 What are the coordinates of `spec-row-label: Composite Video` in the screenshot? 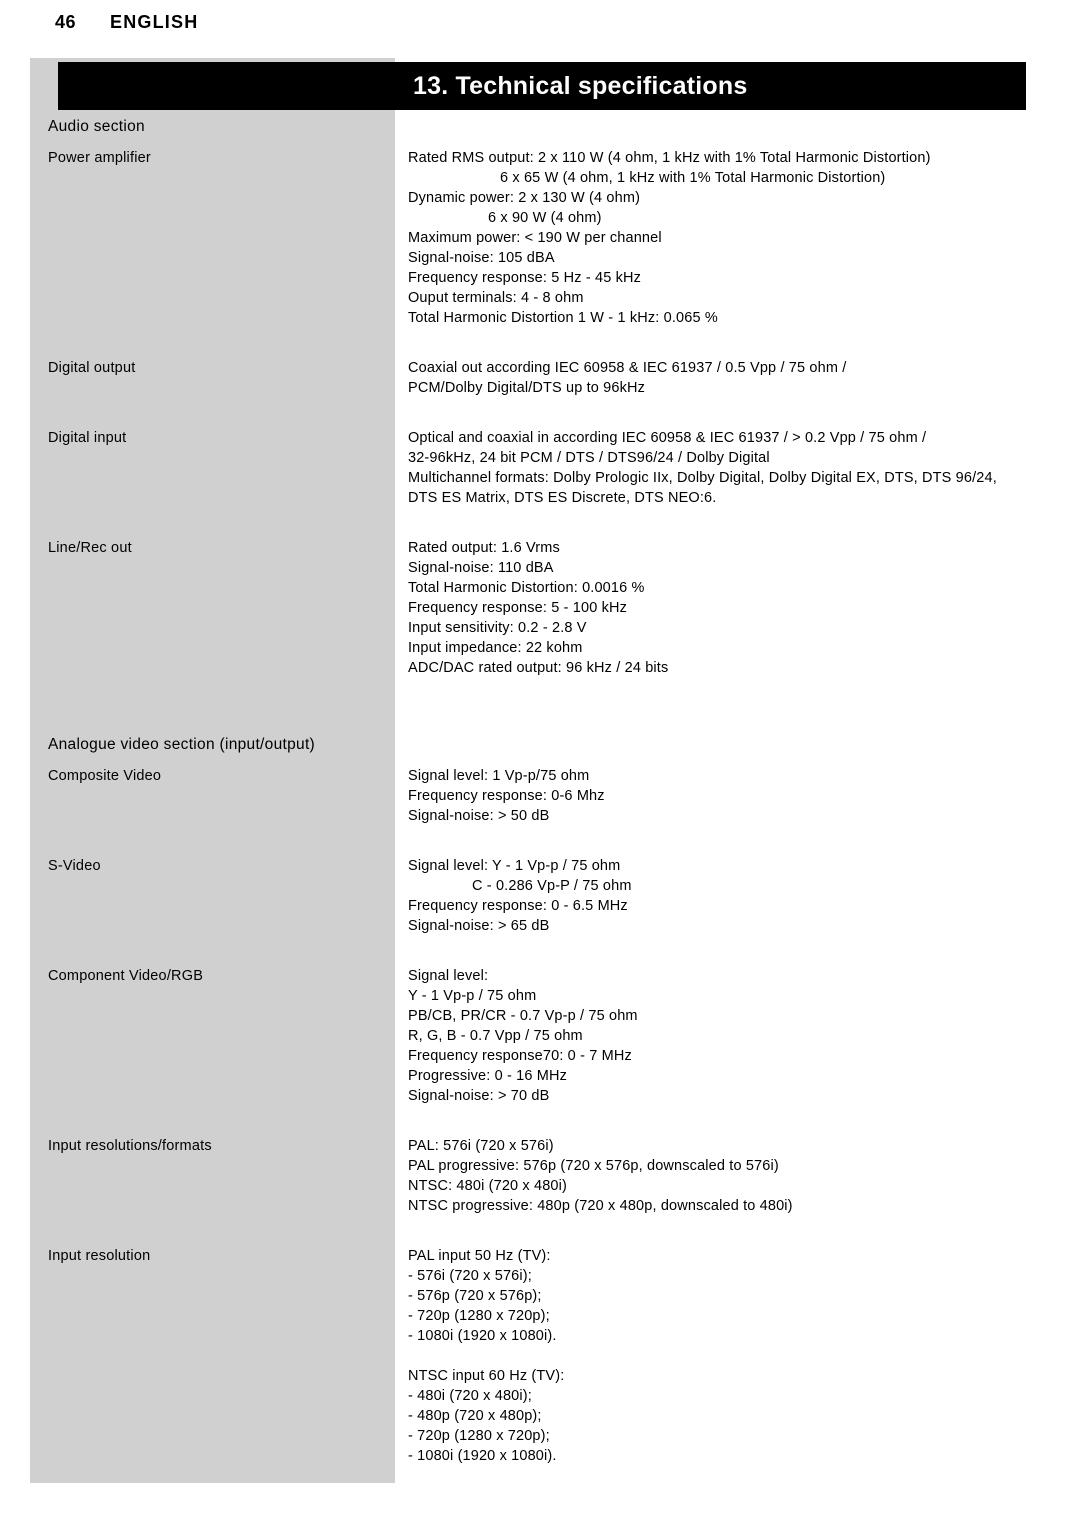 It's located at (105, 776).